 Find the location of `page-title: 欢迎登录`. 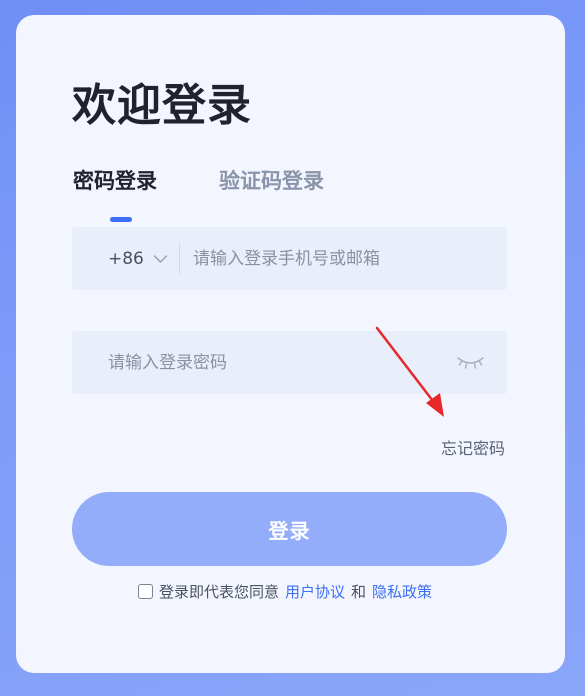

page-title: 欢迎登录 is located at coordinates (162, 105).